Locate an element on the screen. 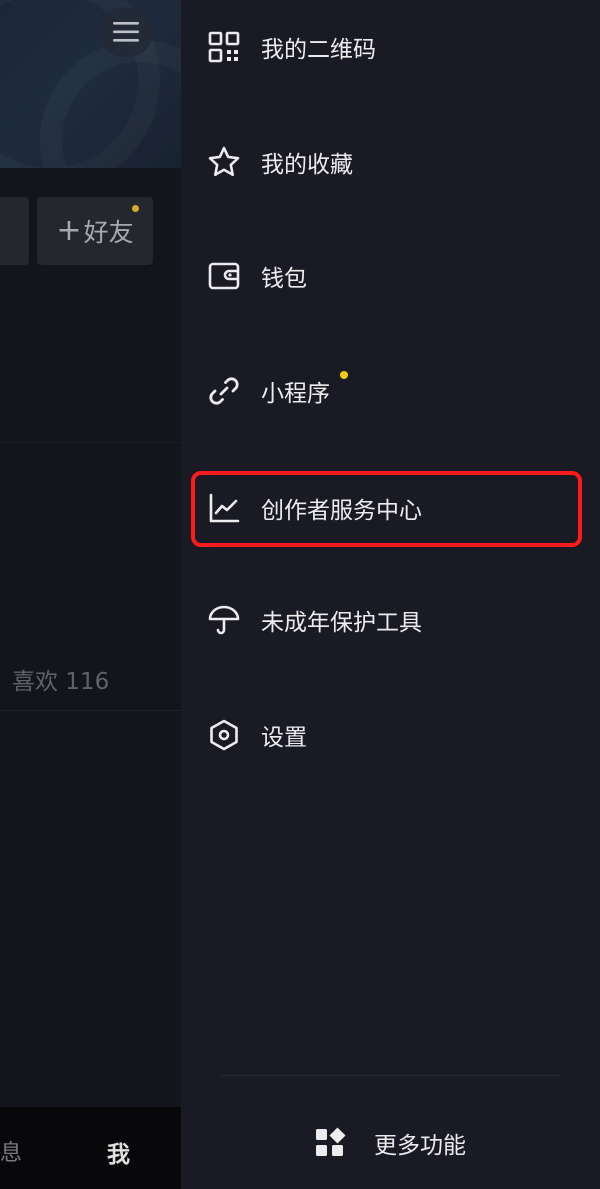  menu-item-label: 我的收藏 is located at coordinates (307, 165).